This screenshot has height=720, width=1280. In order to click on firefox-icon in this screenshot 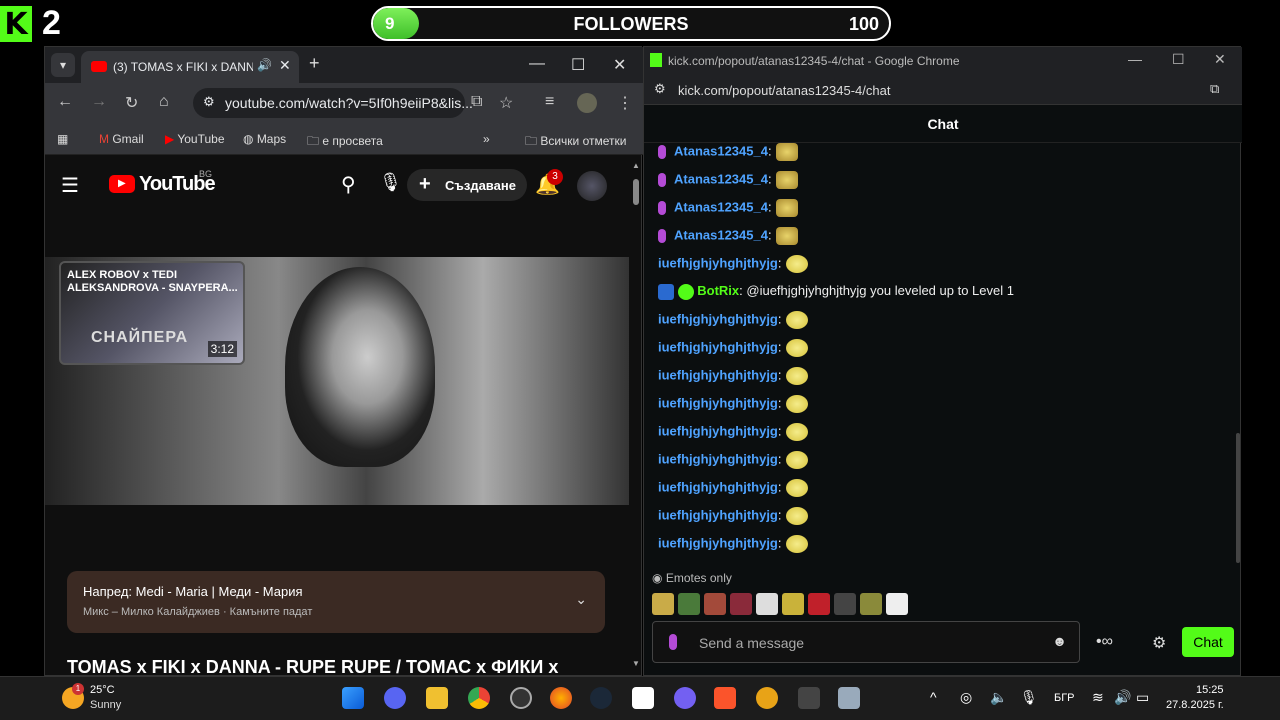, I will do `click(561, 698)`.